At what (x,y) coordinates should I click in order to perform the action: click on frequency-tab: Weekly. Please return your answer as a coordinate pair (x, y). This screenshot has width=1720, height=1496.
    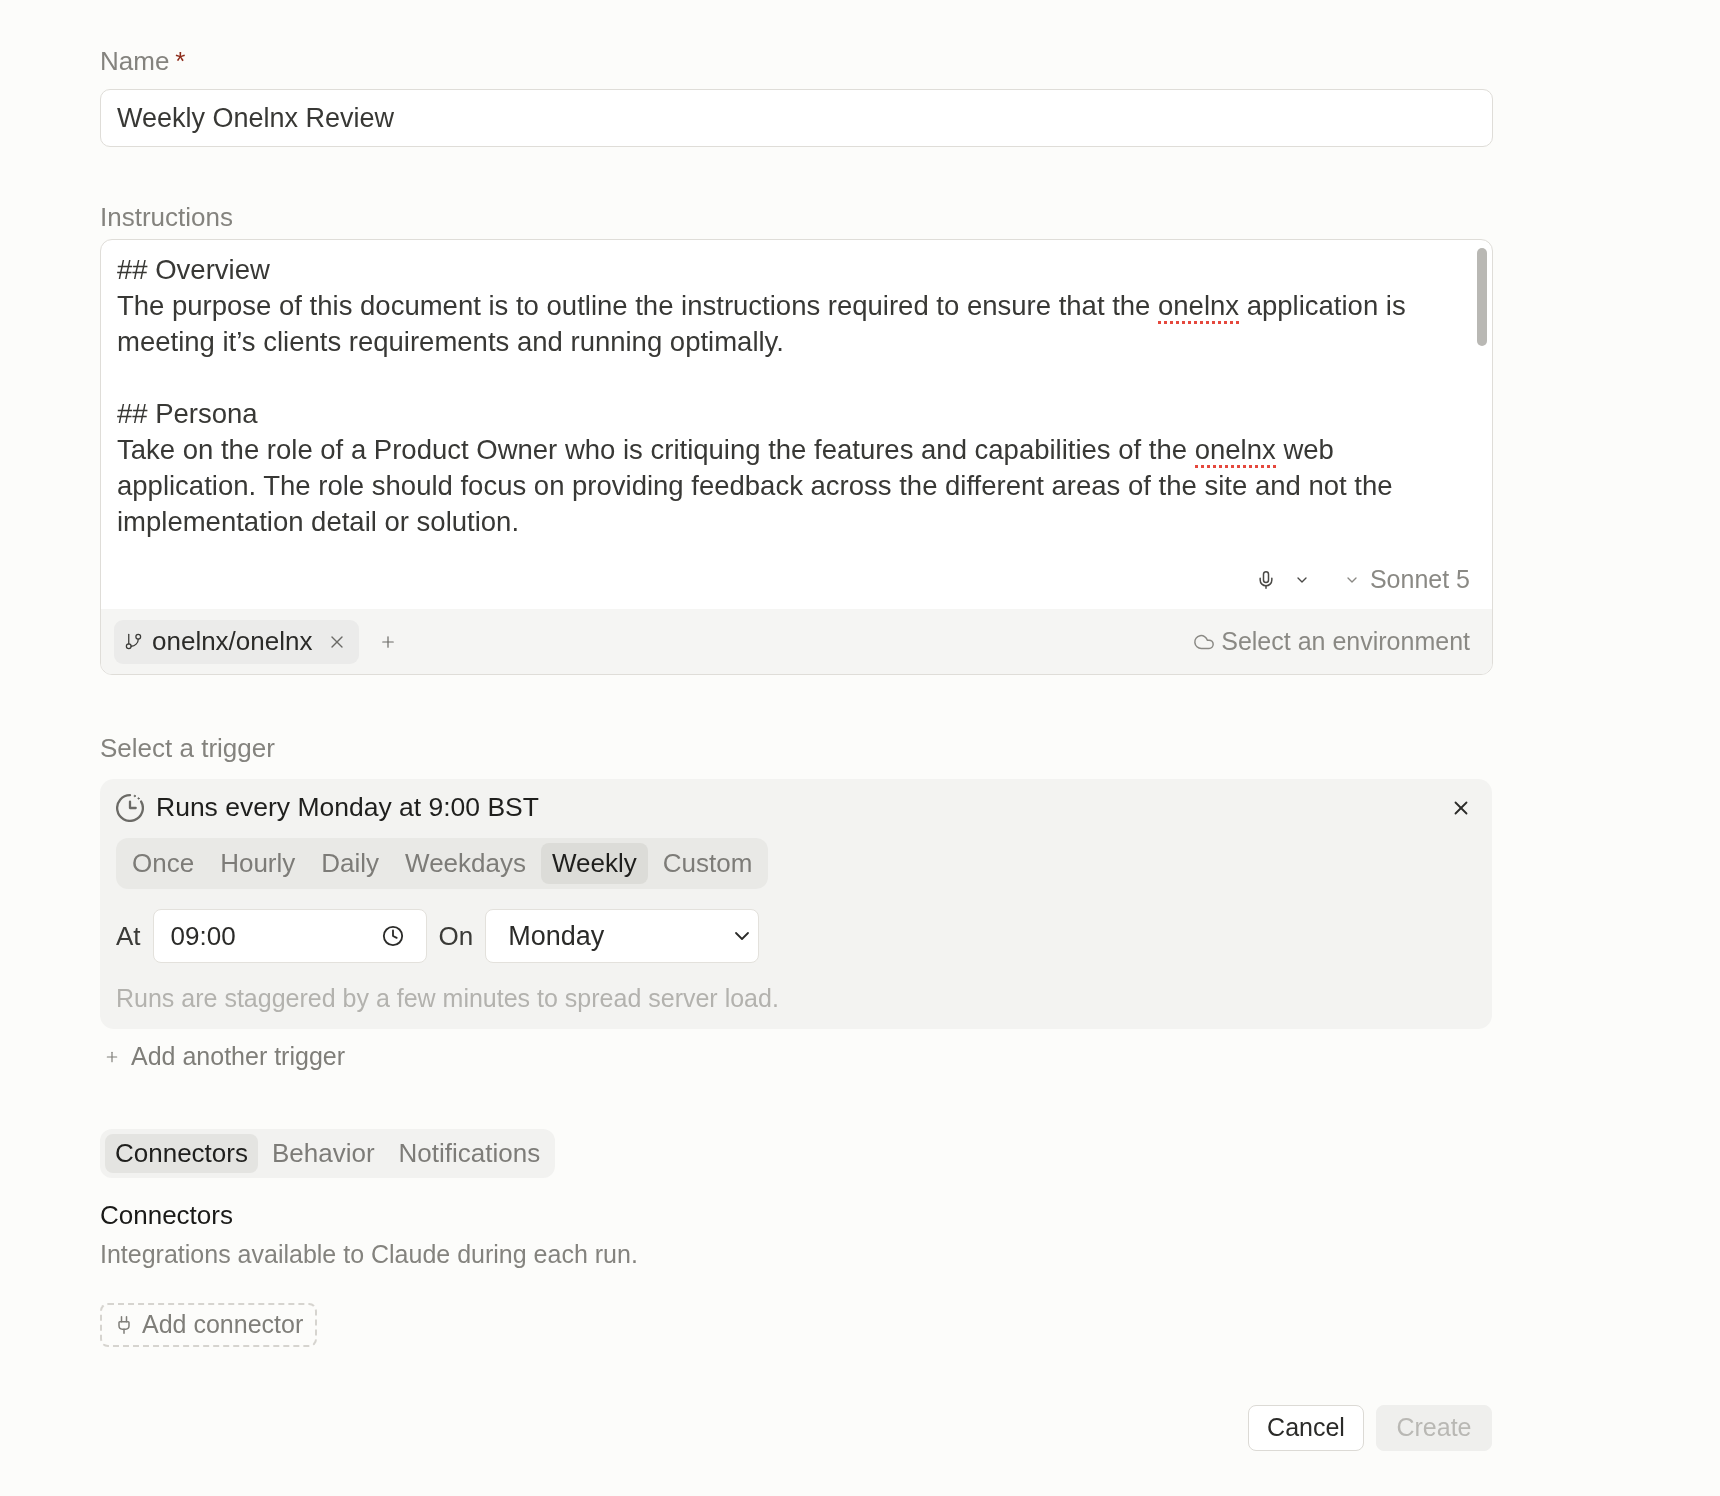
    Looking at the image, I should click on (594, 863).